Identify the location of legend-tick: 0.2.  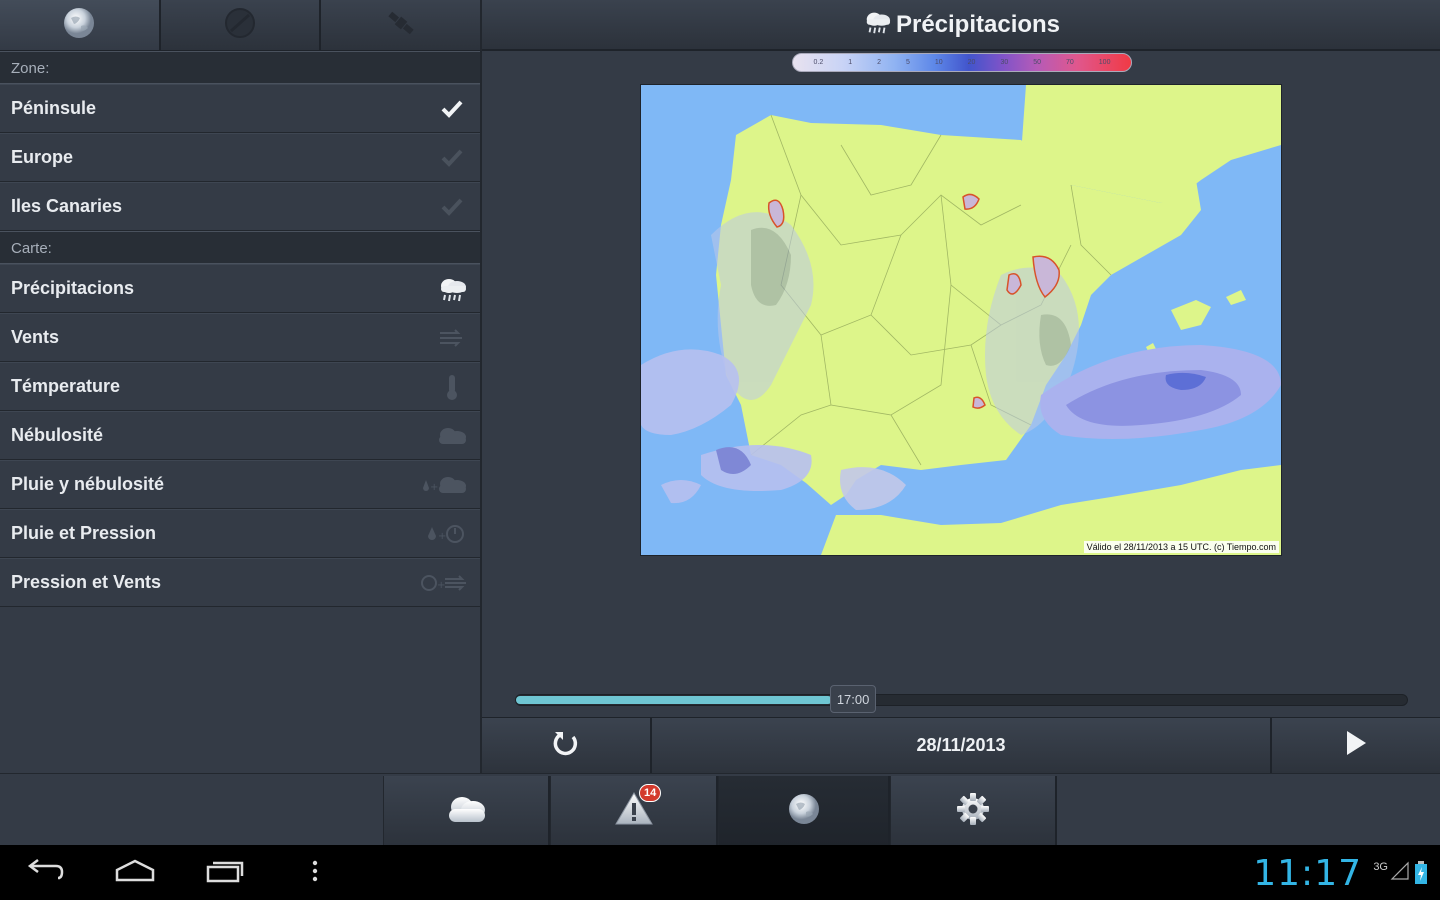
(818, 62).